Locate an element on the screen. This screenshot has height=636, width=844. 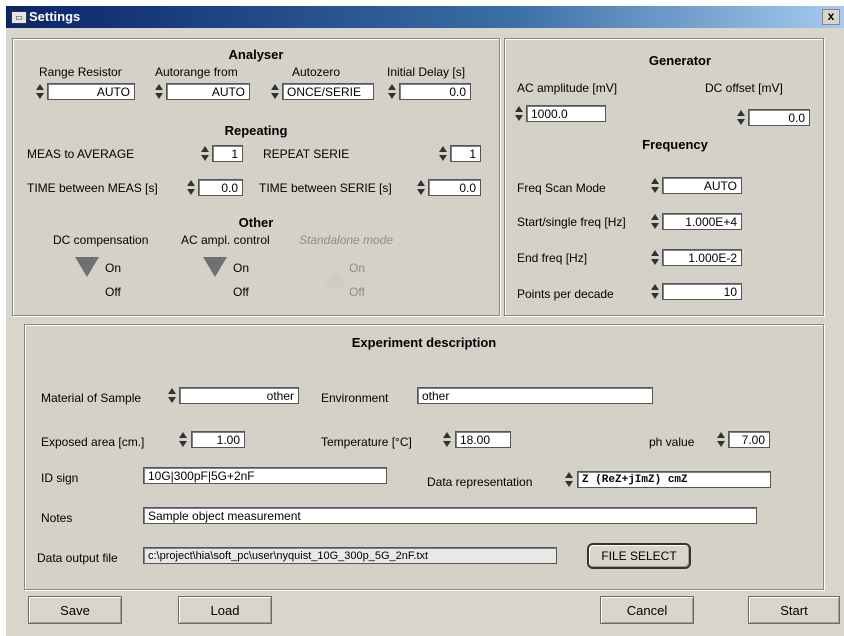
end-freq-field: 1.000E-2 is located at coordinates (702, 257).